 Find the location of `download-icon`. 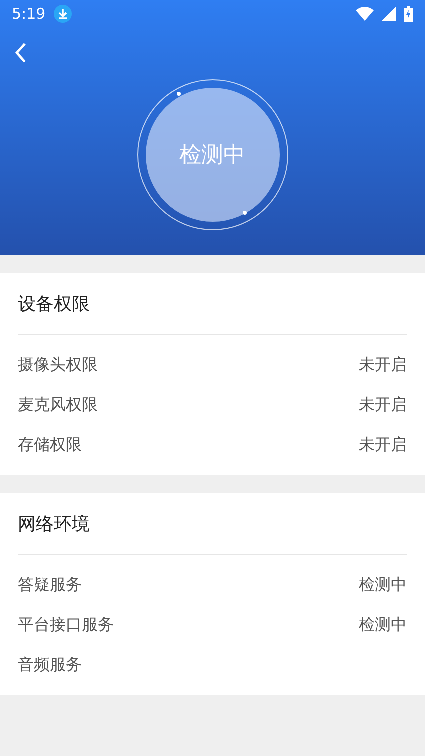

download-icon is located at coordinates (63, 14).